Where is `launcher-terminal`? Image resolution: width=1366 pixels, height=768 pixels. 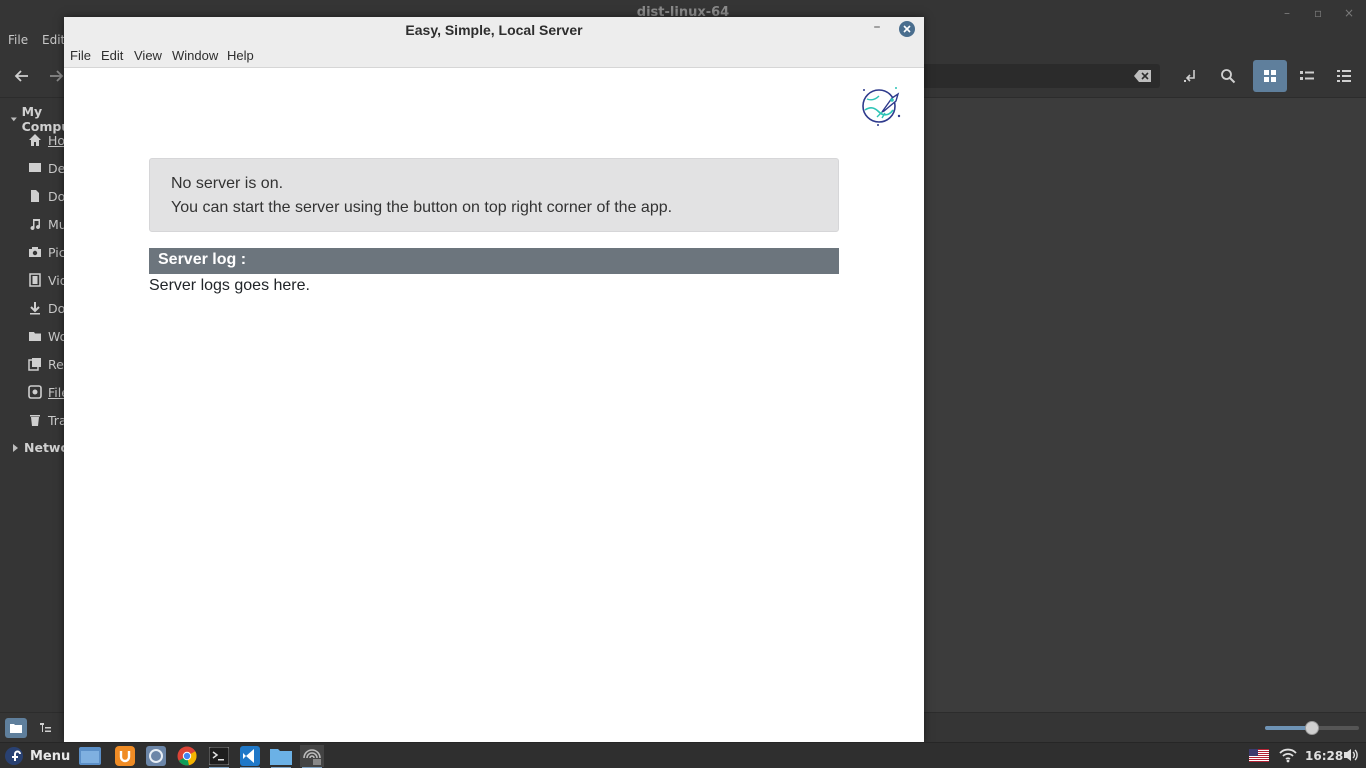
launcher-terminal is located at coordinates (219, 756).